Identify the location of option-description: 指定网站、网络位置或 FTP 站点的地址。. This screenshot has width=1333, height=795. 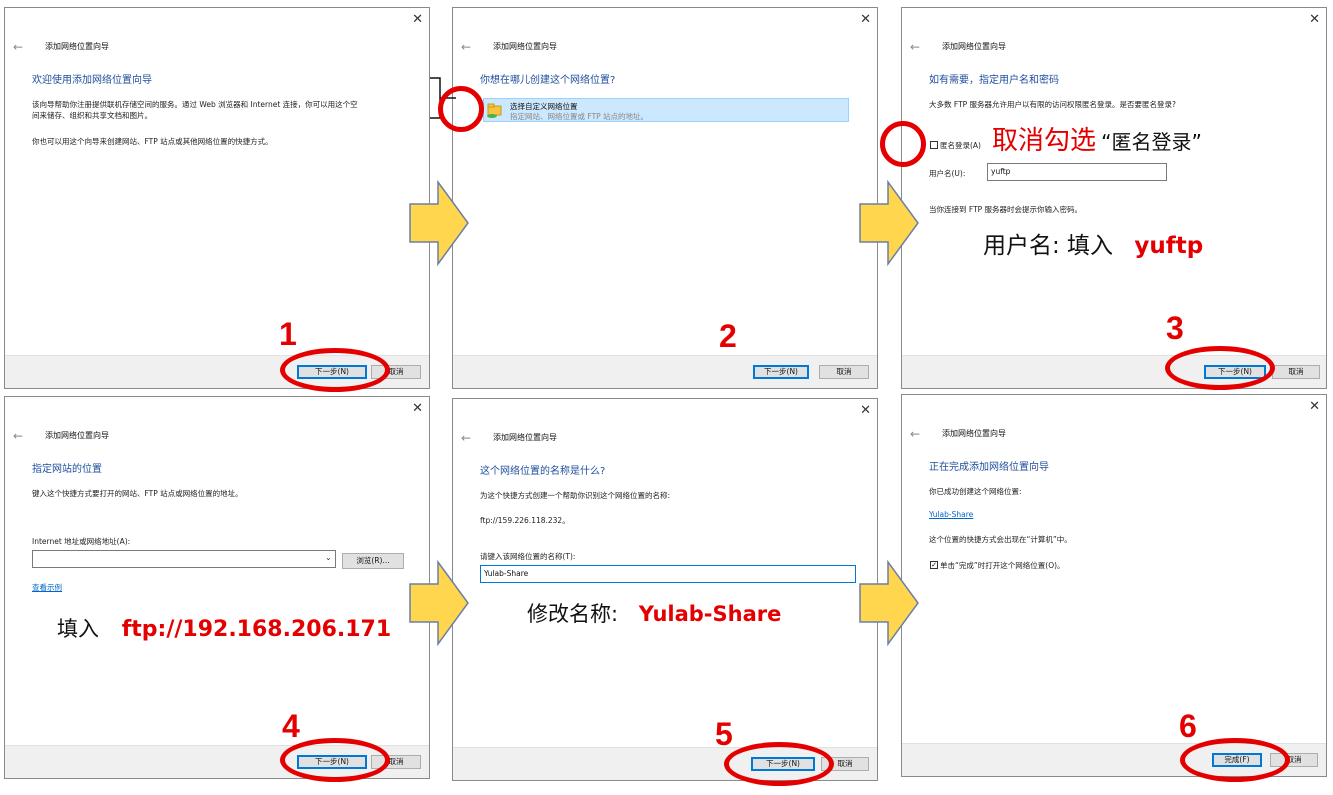
(579, 116).